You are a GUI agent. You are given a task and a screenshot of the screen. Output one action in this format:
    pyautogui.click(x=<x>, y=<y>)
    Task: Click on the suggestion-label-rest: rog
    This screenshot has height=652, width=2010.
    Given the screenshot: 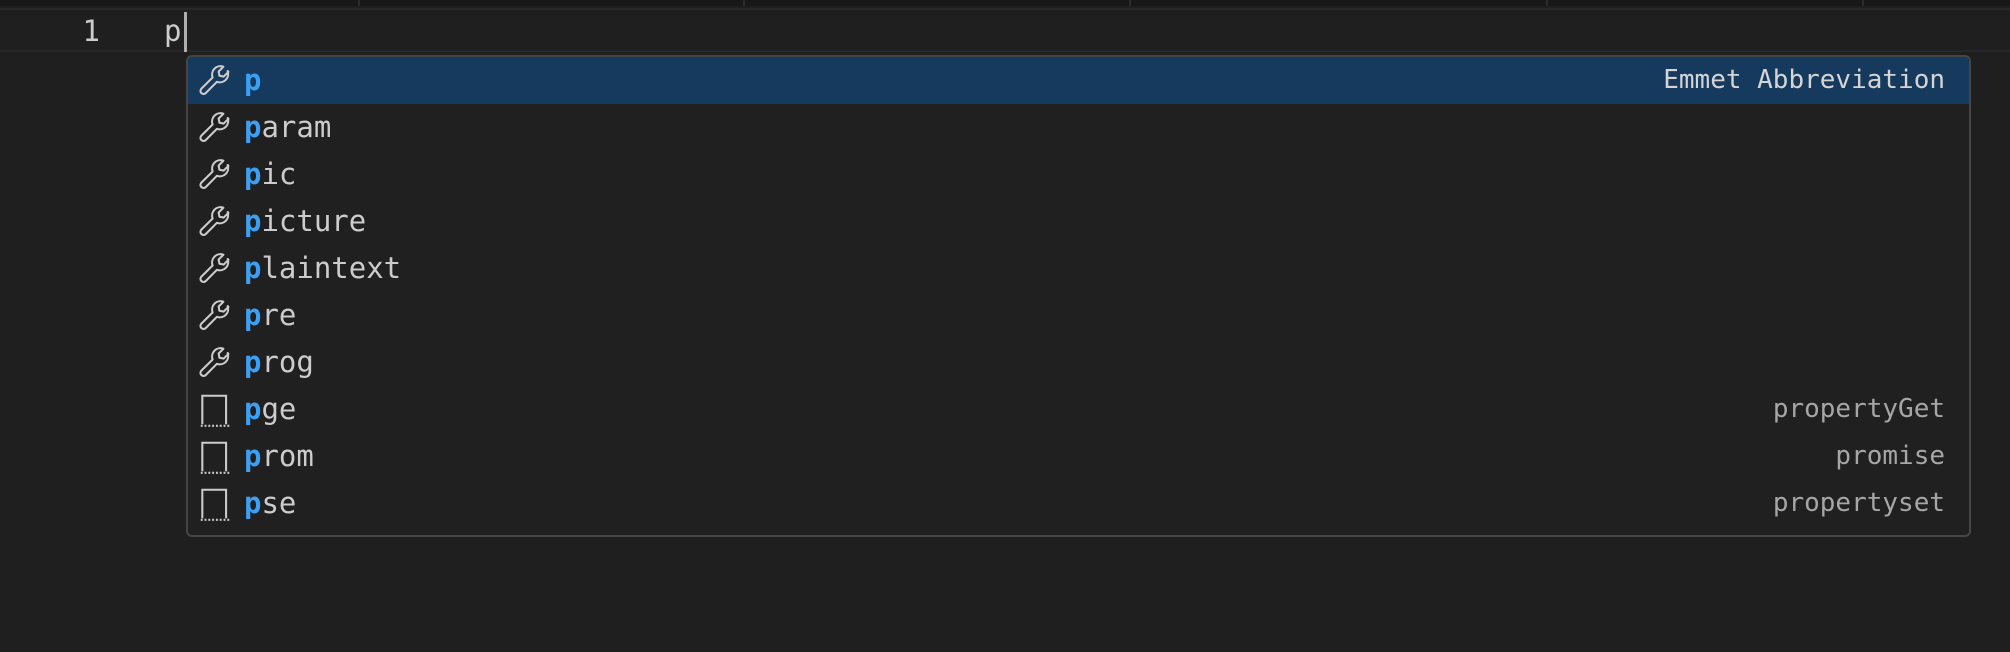 What is the action you would take?
    pyautogui.click(x=287, y=362)
    